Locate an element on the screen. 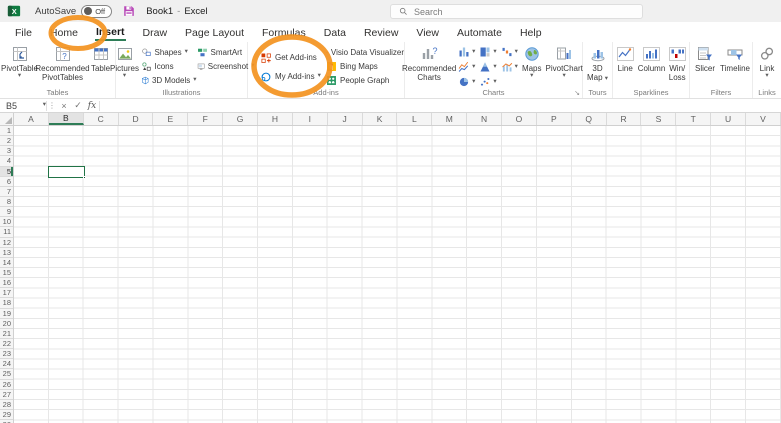 This screenshot has width=781, height=423. row-header-22: 22 is located at coordinates (6, 344).